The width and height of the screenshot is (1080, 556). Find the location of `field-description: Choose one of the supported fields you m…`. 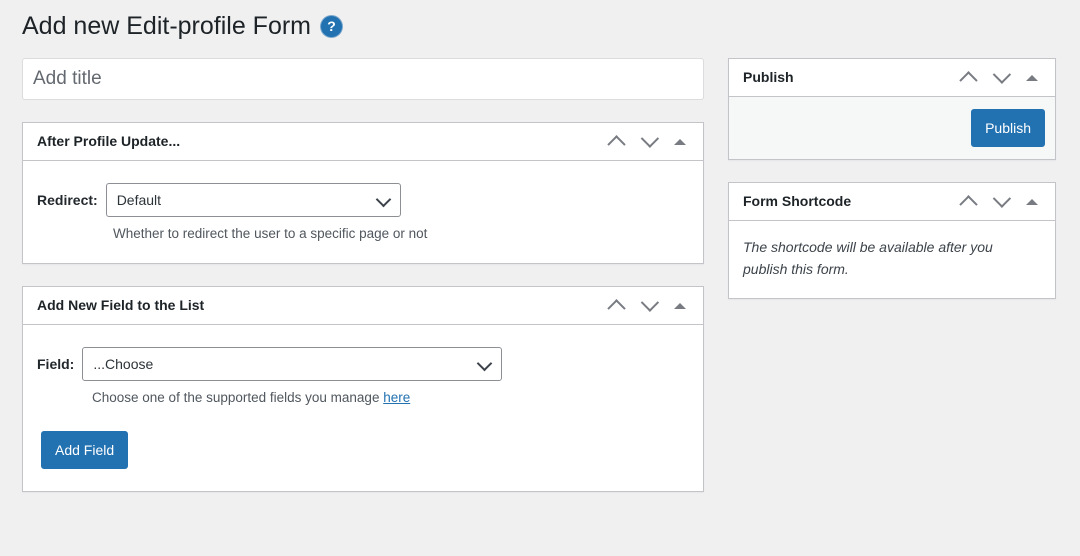

field-description: Choose one of the supported fields you m… is located at coordinates (388, 397).